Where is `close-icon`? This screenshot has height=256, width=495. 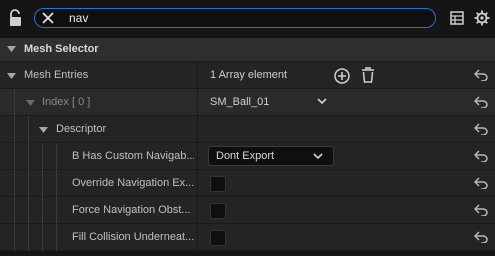
close-icon is located at coordinates (48, 18).